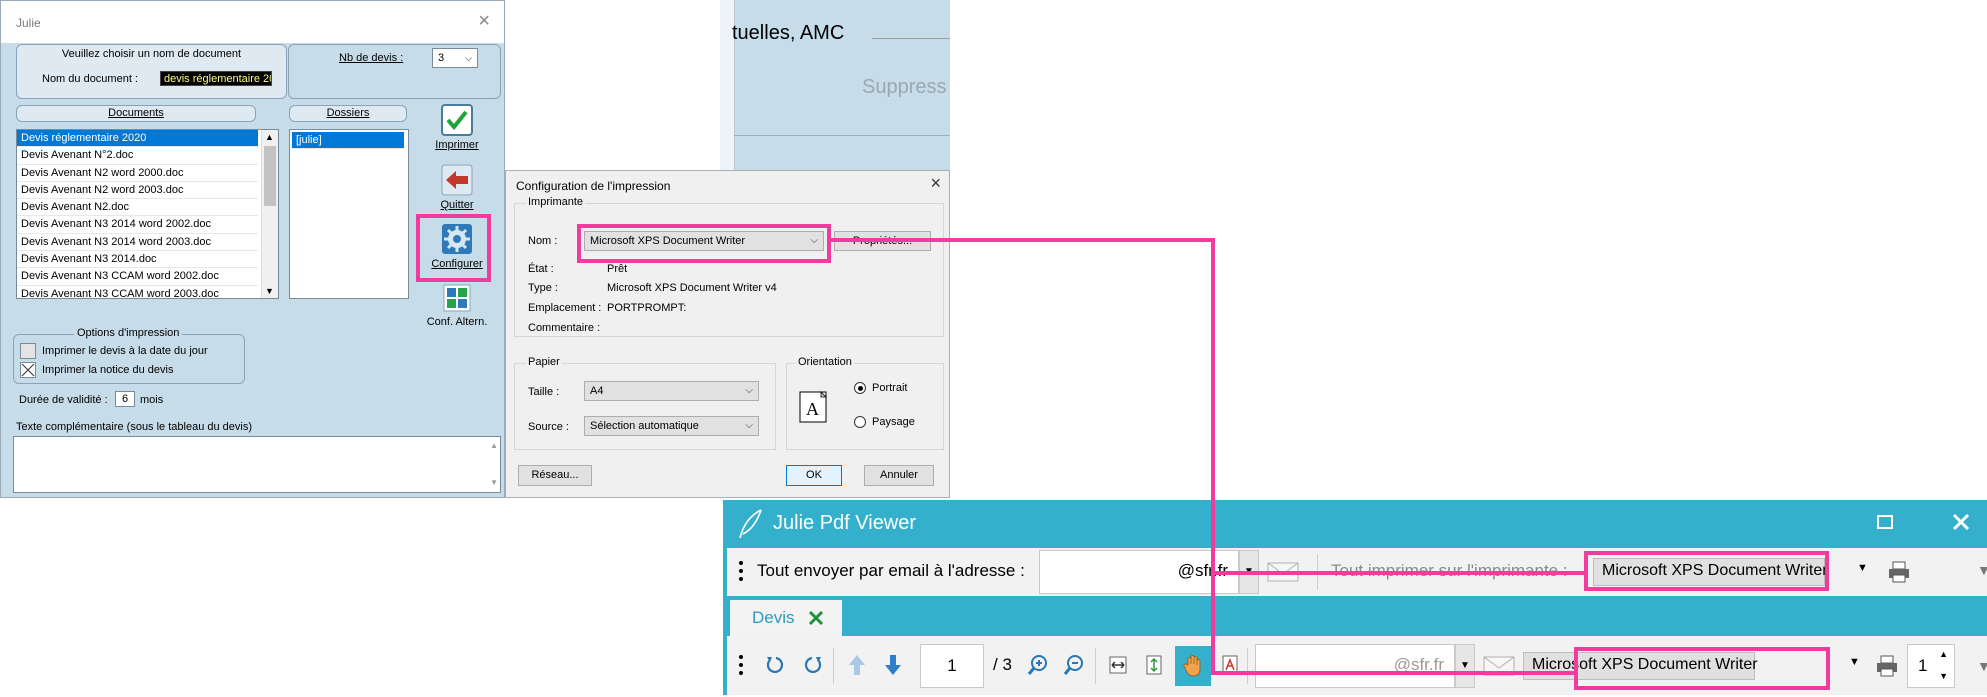 Image resolution: width=1987 pixels, height=697 pixels. Describe the element at coordinates (812, 665) in the screenshot. I see `rotate-right-icon` at that location.